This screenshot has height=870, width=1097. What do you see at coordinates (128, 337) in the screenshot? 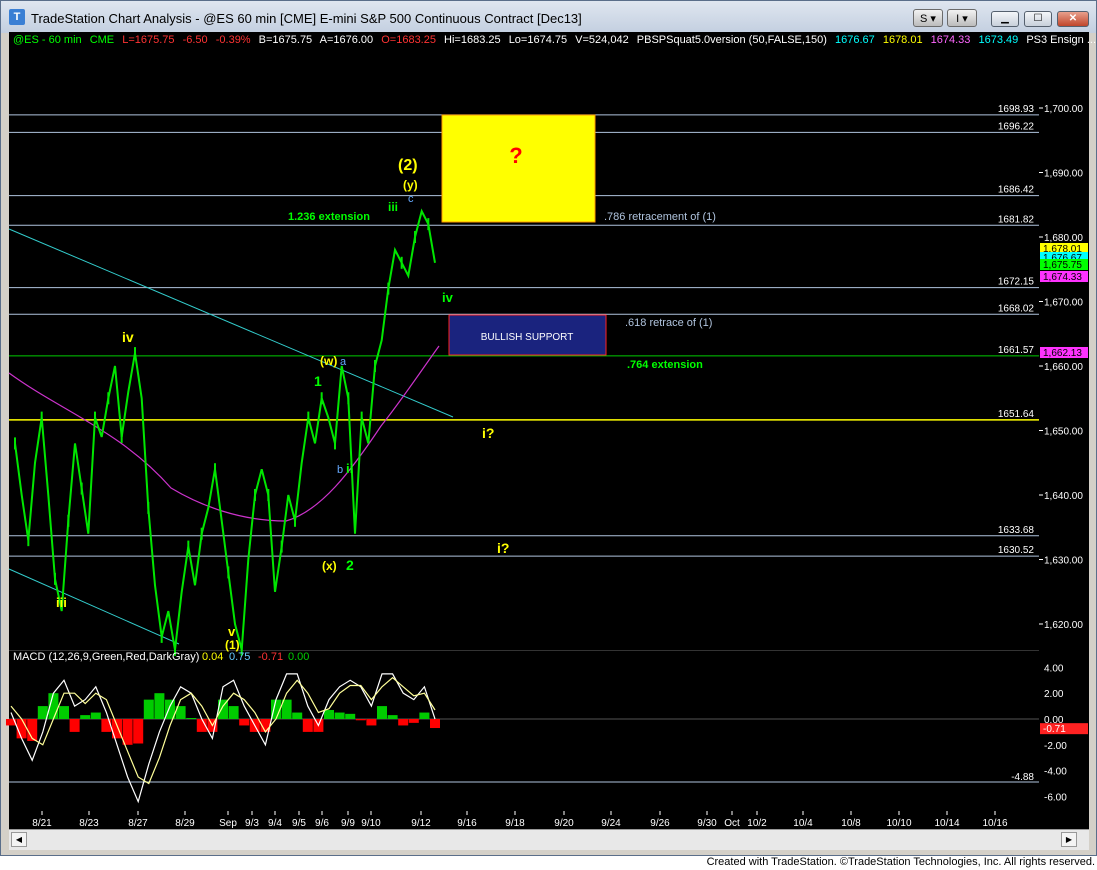
I see `wave-label-iv-yellow: iv` at bounding box center [128, 337].